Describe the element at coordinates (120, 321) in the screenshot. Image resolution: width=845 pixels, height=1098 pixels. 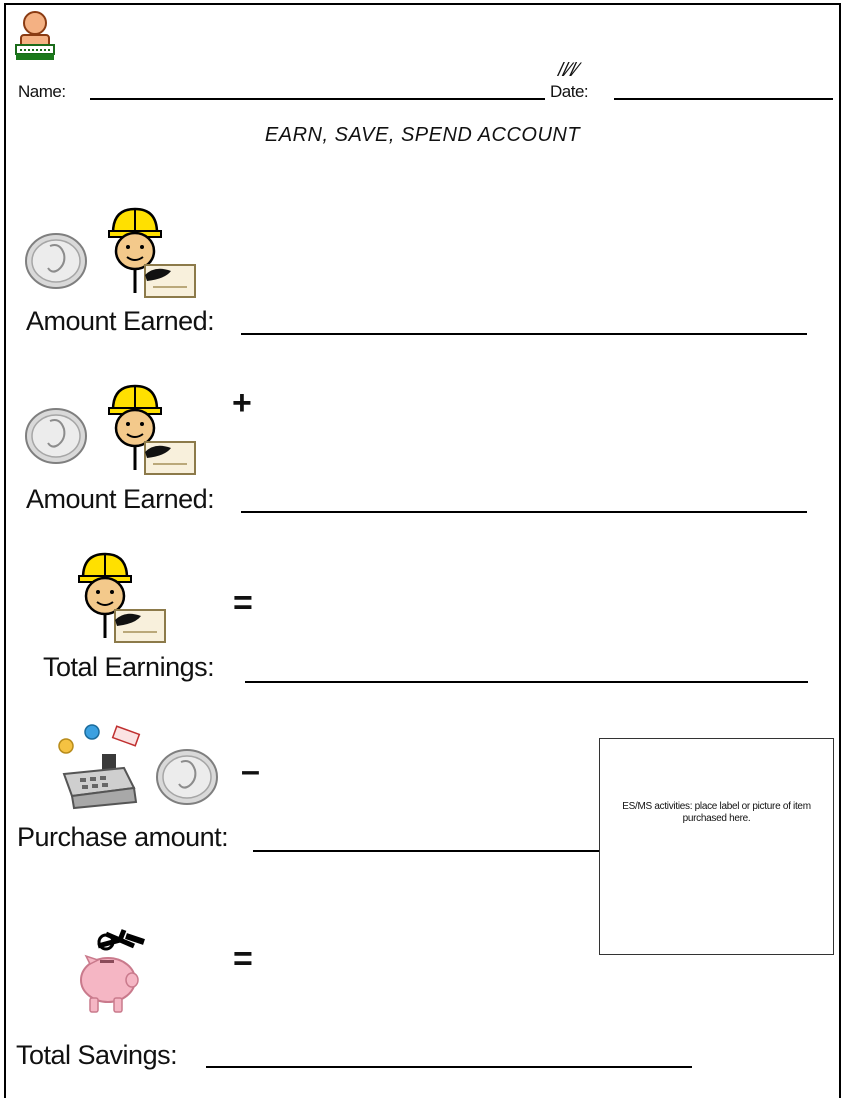
I see `amount-earned-label-1: Amount Earned:` at that location.